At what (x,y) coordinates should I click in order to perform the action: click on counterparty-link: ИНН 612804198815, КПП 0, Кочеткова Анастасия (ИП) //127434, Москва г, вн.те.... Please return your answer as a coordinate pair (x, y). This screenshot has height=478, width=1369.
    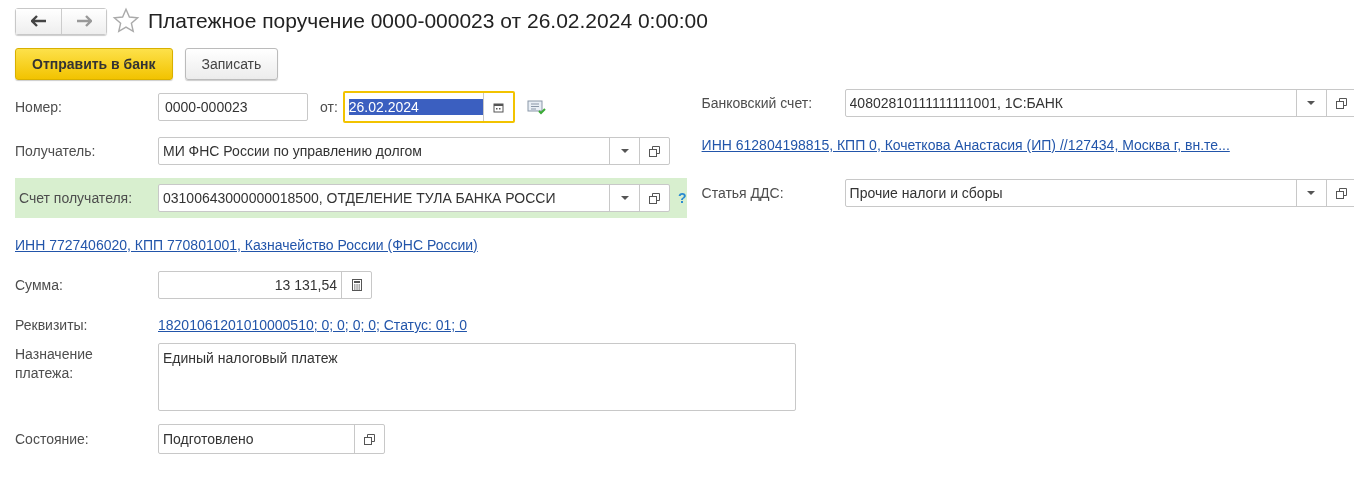
    Looking at the image, I should click on (965, 145).